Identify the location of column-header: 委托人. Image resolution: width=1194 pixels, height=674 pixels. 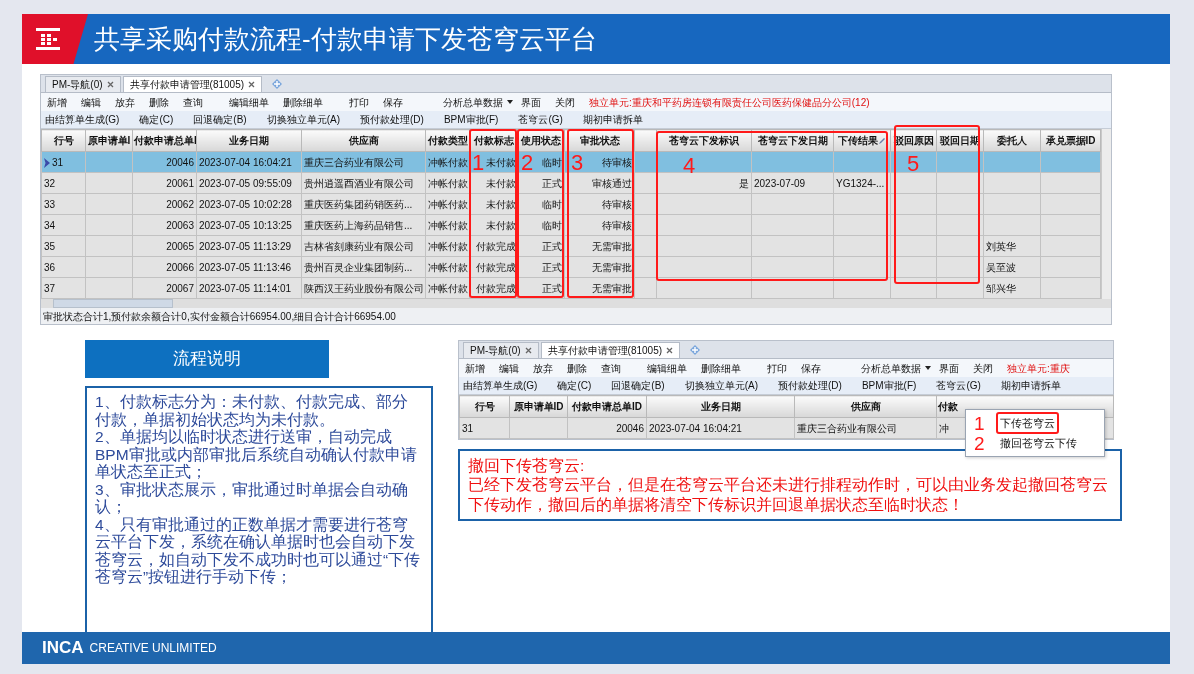
(1012, 140).